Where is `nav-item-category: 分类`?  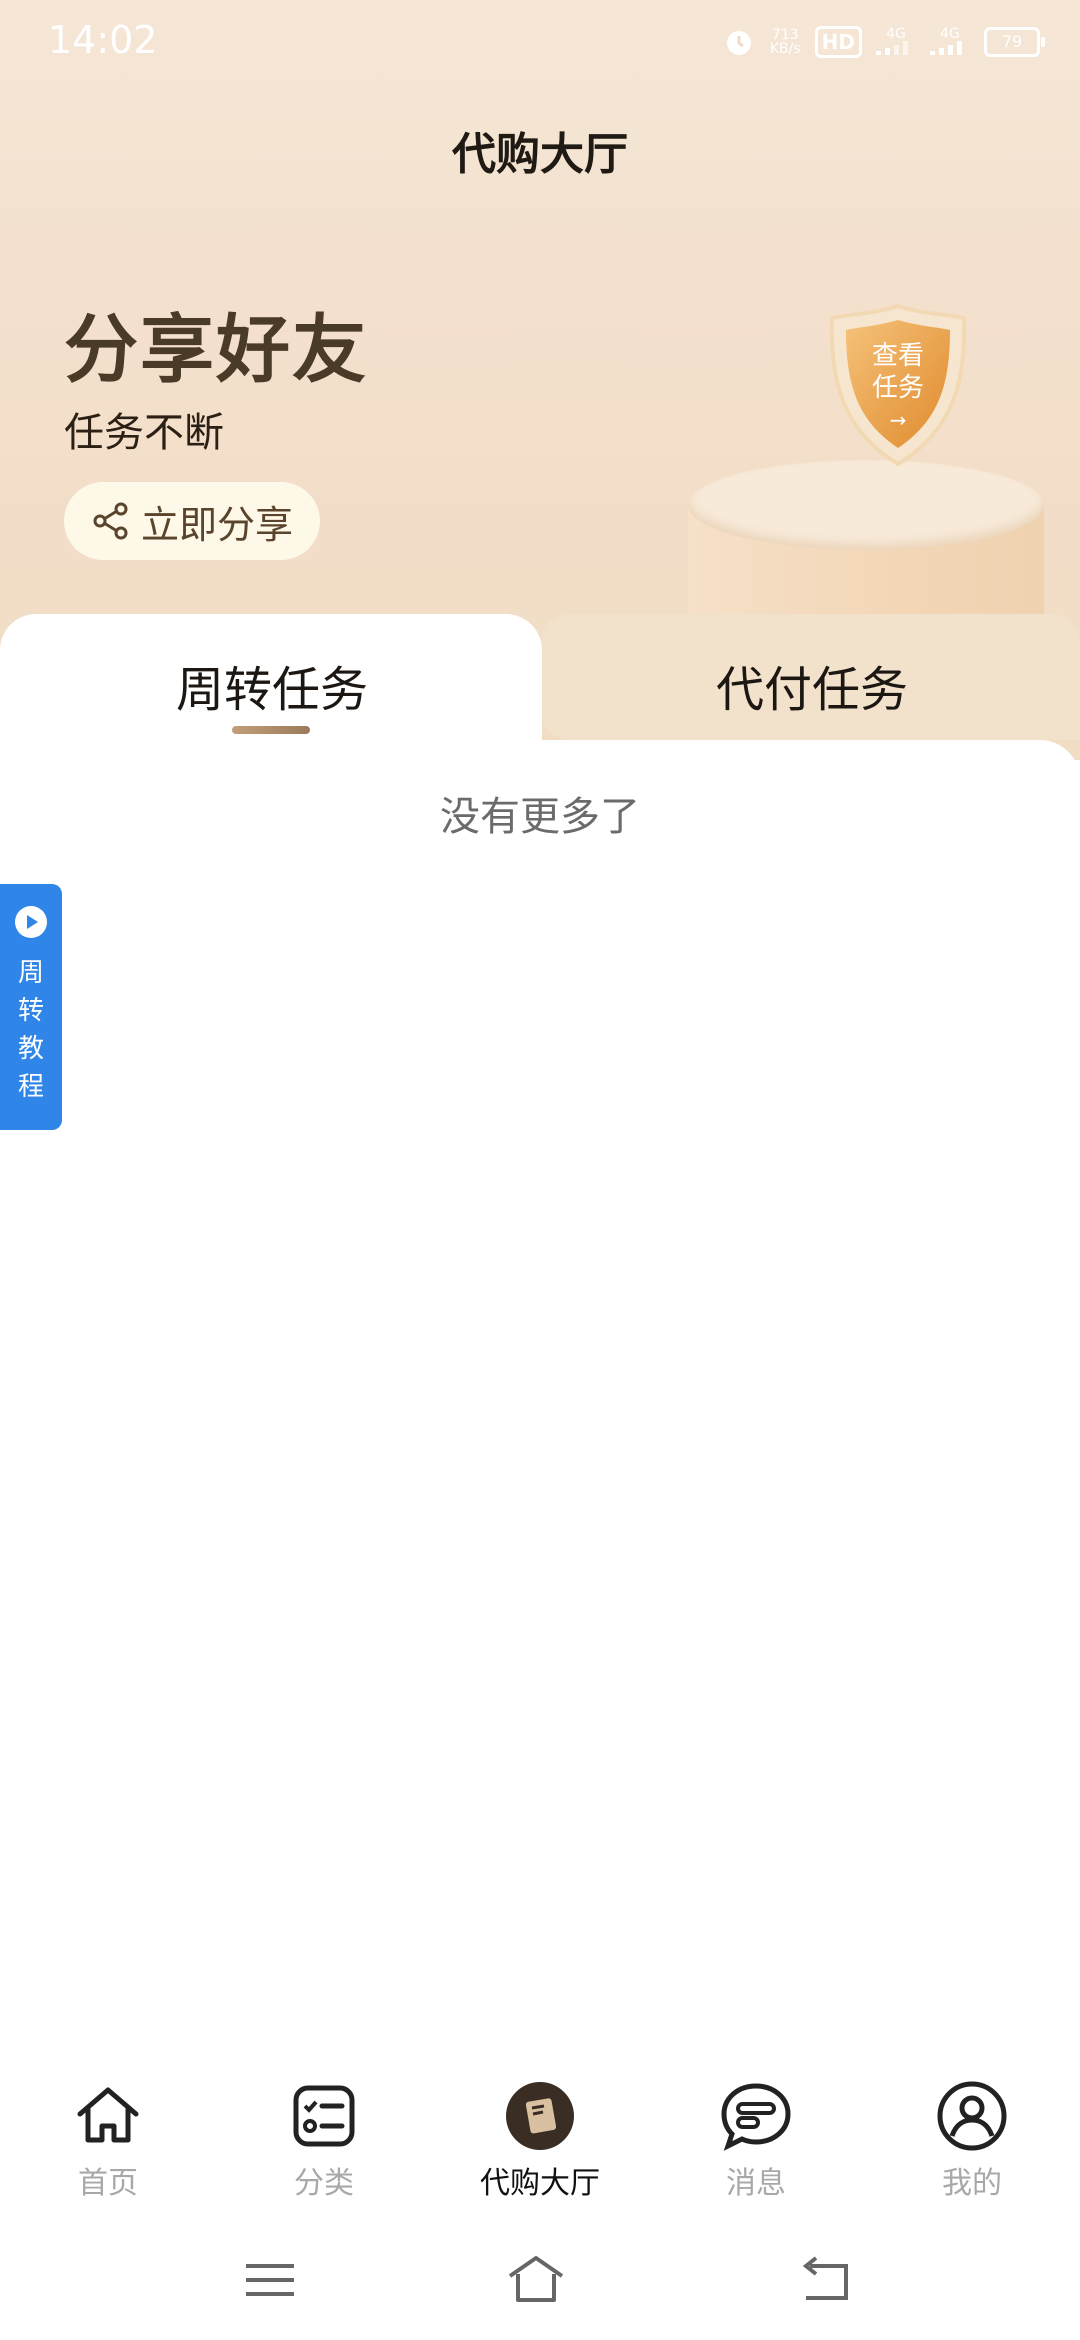
nav-item-category: 分类 is located at coordinates (324, 2141).